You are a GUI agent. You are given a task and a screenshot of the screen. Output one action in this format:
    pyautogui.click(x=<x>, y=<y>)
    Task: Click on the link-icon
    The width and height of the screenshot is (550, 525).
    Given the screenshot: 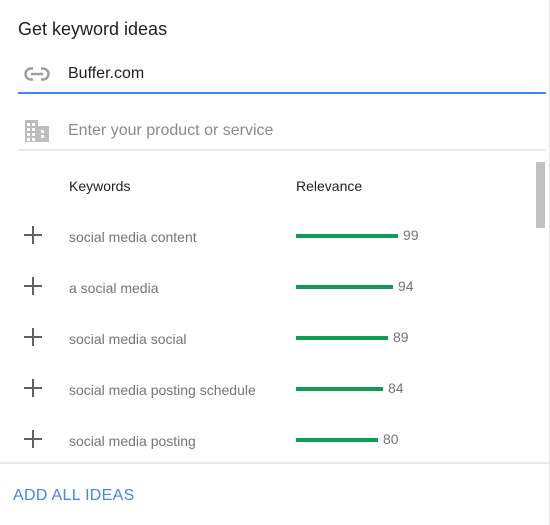 What is the action you would take?
    pyautogui.click(x=41, y=74)
    